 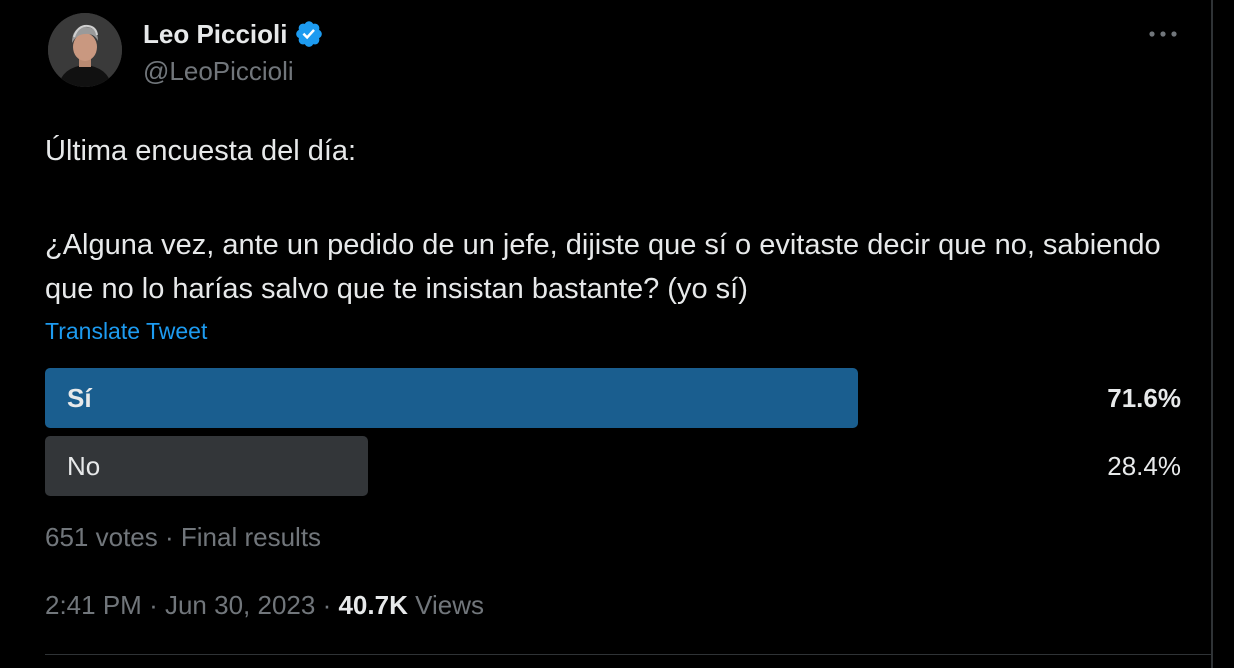 What do you see at coordinates (84, 466) in the screenshot?
I see `poll-option-label: No` at bounding box center [84, 466].